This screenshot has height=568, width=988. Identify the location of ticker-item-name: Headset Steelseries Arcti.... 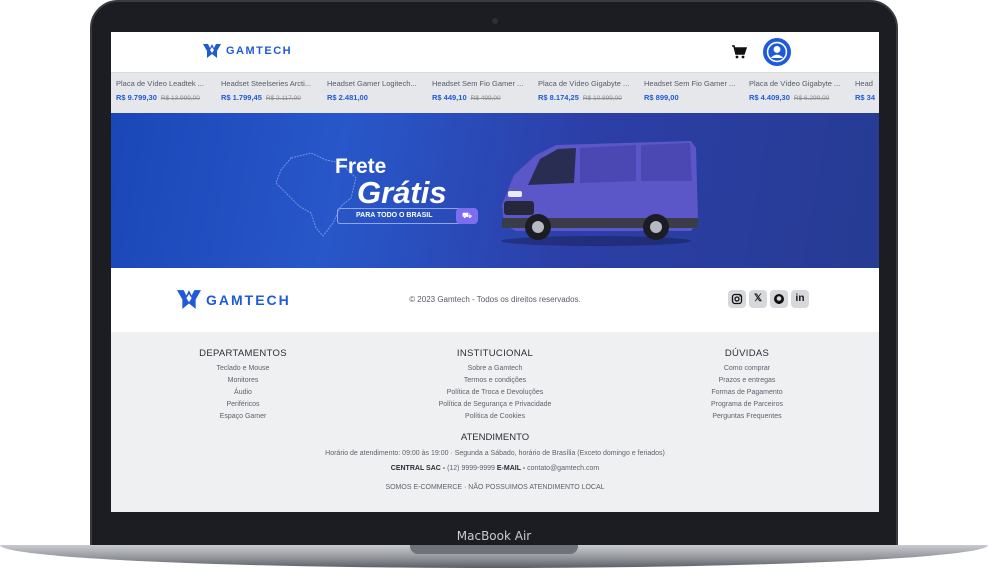
(266, 83).